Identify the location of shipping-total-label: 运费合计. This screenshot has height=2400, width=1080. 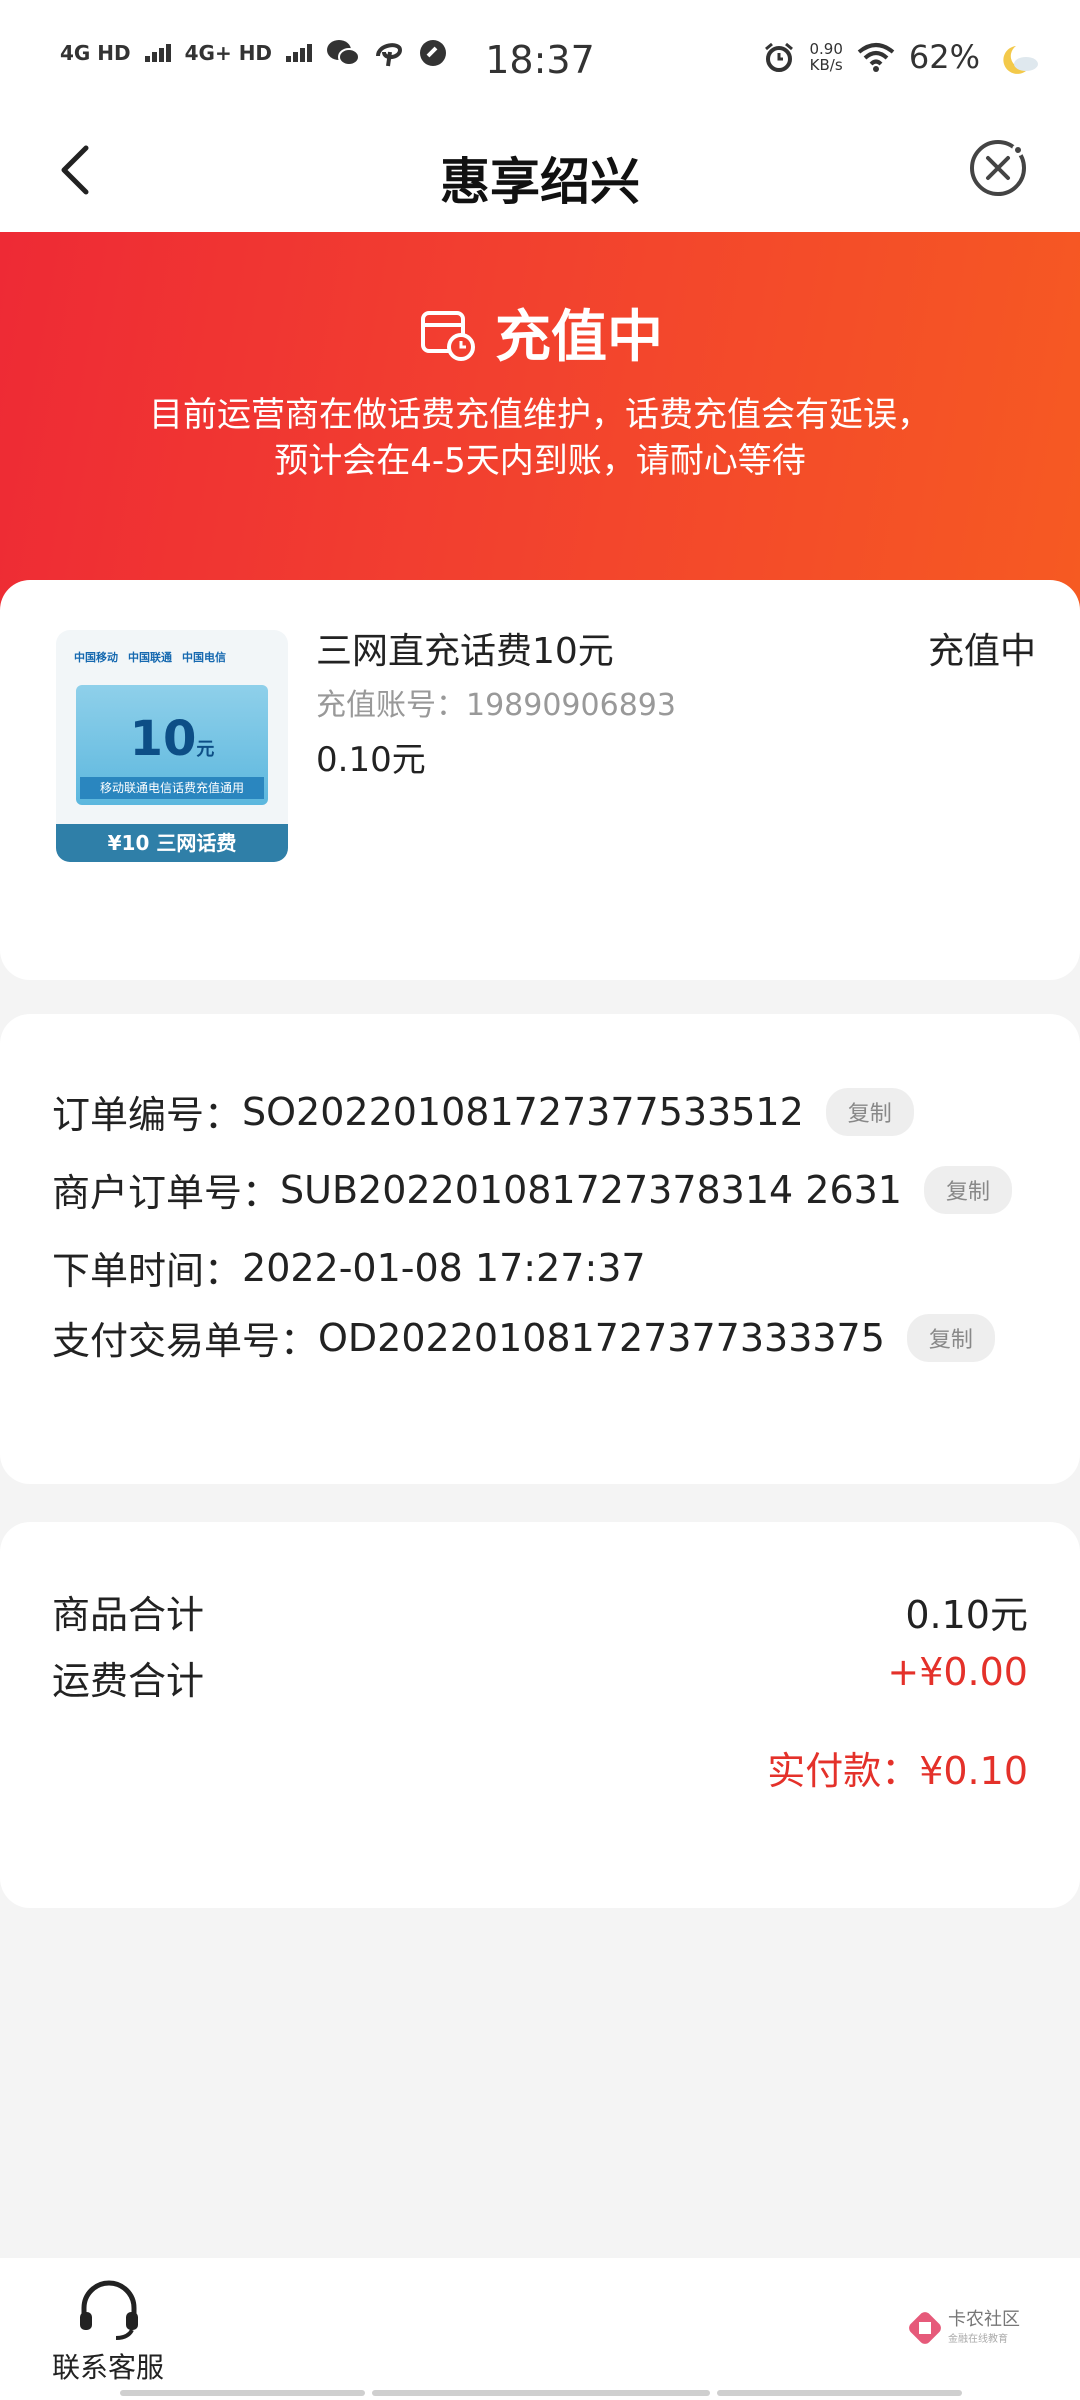
(128, 1681).